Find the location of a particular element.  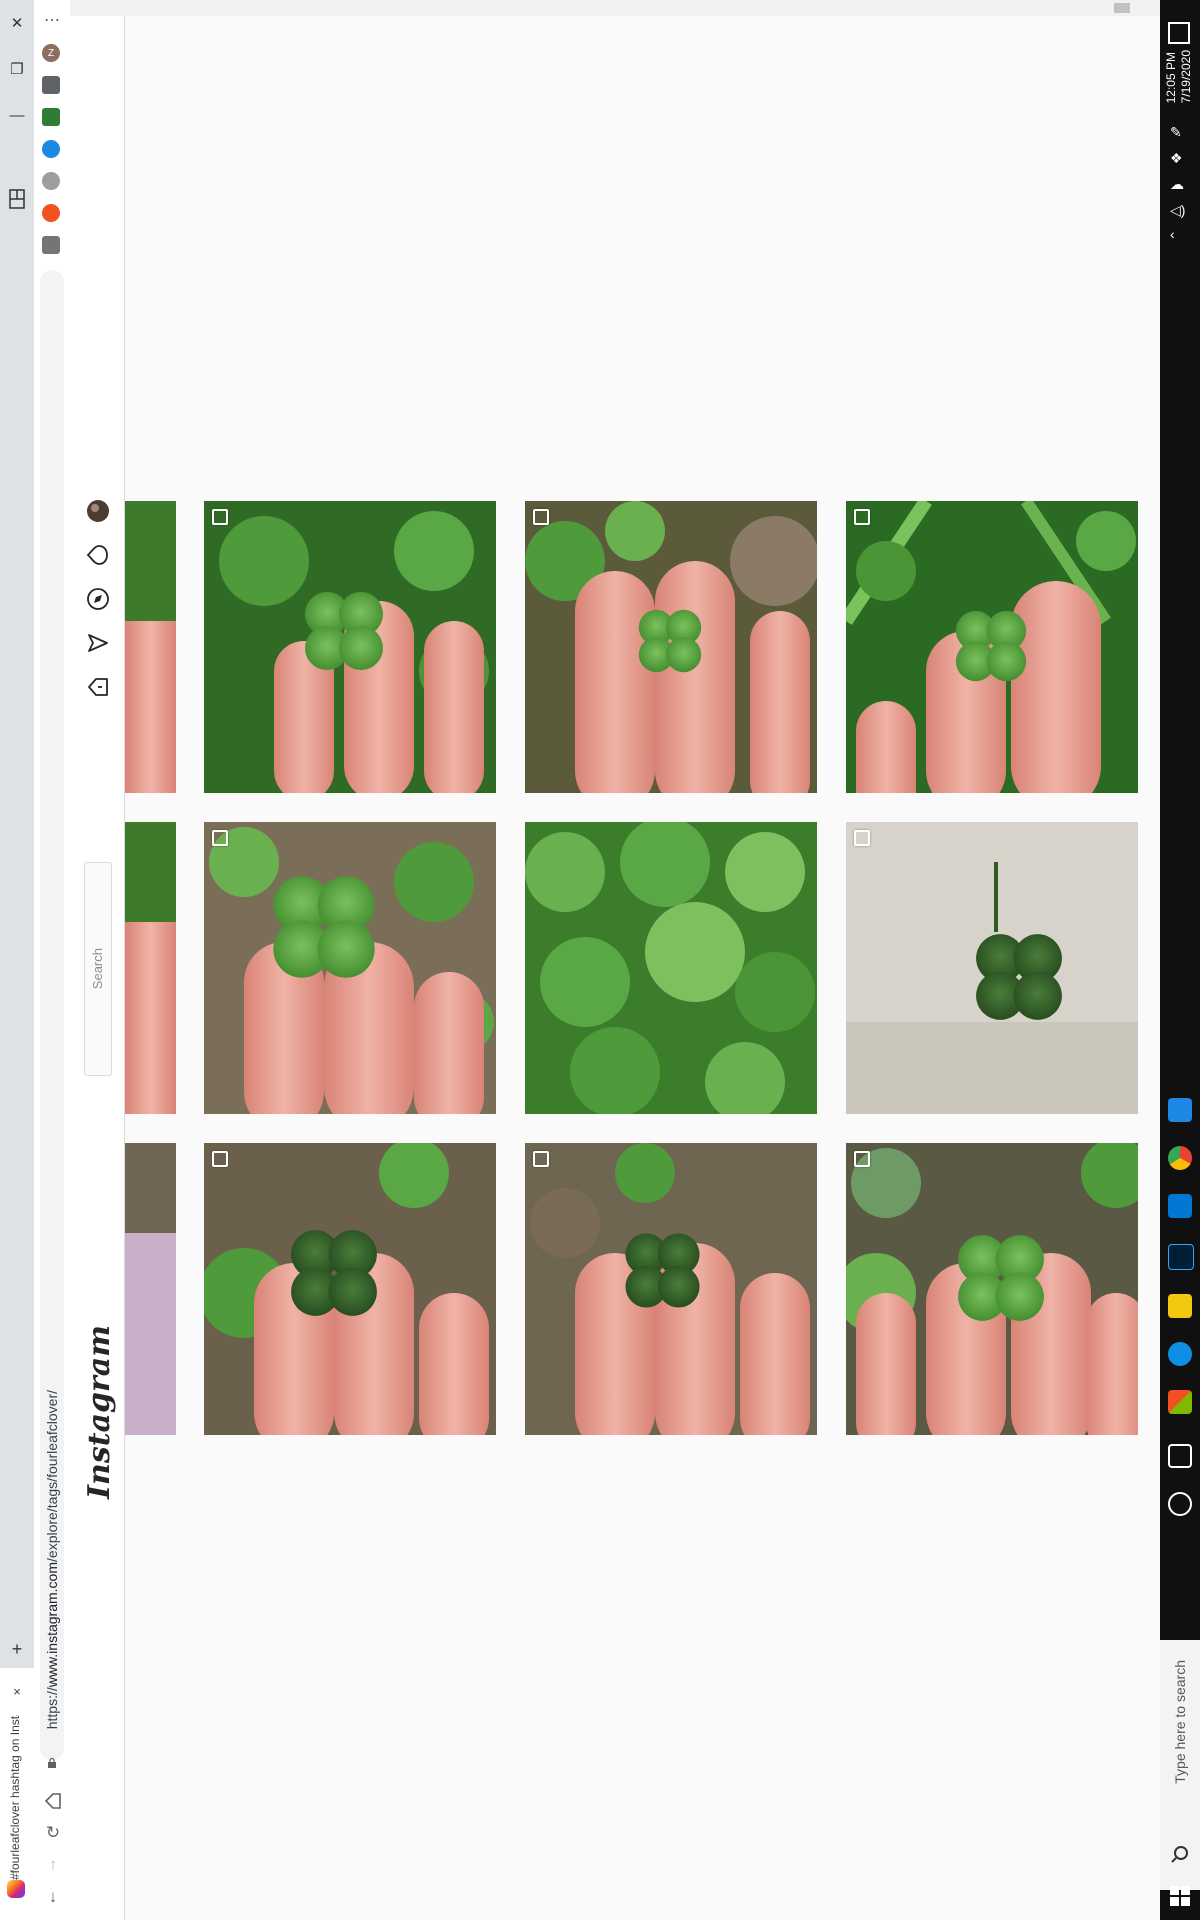

url-host: www.instagram.com is located at coordinates (52, 1624).